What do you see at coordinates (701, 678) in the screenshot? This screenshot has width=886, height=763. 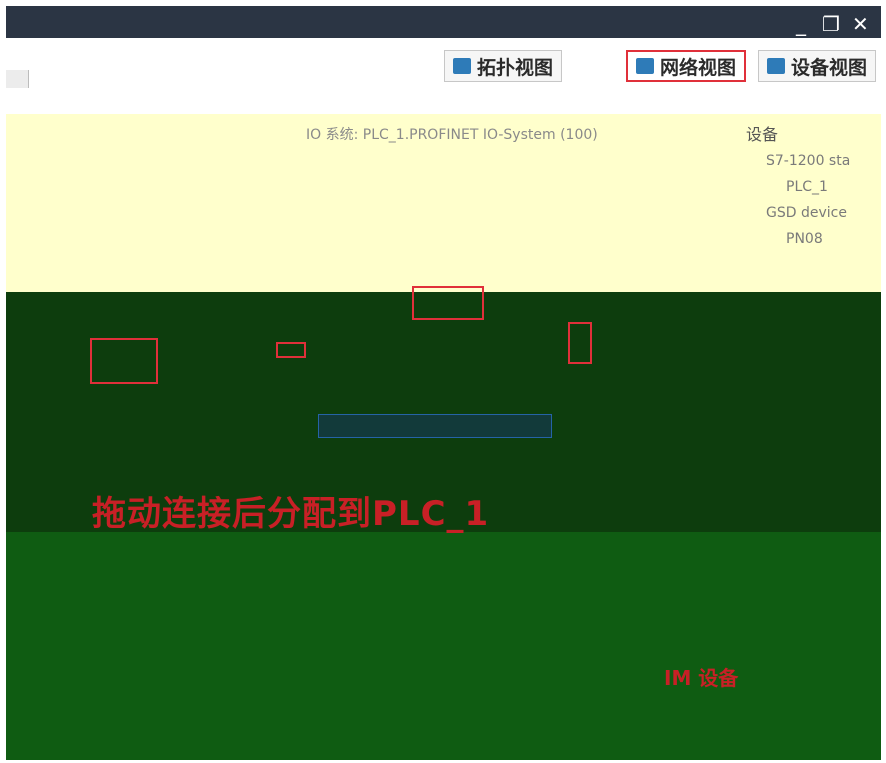 I see `annotation-note: IM 设备` at bounding box center [701, 678].